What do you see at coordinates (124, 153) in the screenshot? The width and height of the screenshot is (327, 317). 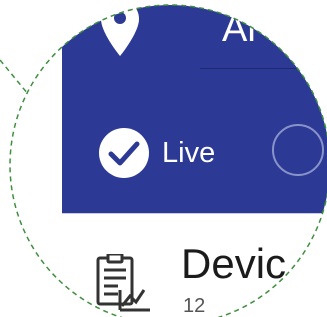 I see `check-circle-icon` at bounding box center [124, 153].